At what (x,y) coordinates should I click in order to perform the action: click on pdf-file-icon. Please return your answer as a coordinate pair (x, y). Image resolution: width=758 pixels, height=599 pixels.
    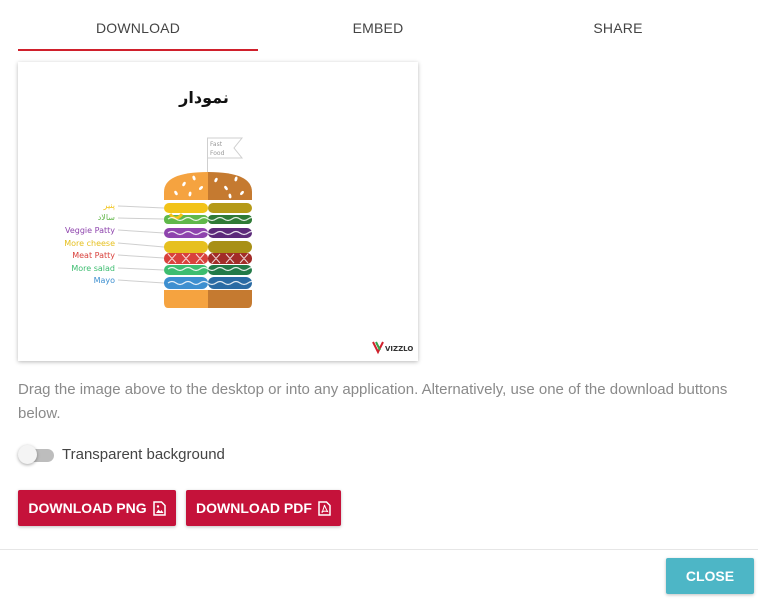
    Looking at the image, I should click on (324, 508).